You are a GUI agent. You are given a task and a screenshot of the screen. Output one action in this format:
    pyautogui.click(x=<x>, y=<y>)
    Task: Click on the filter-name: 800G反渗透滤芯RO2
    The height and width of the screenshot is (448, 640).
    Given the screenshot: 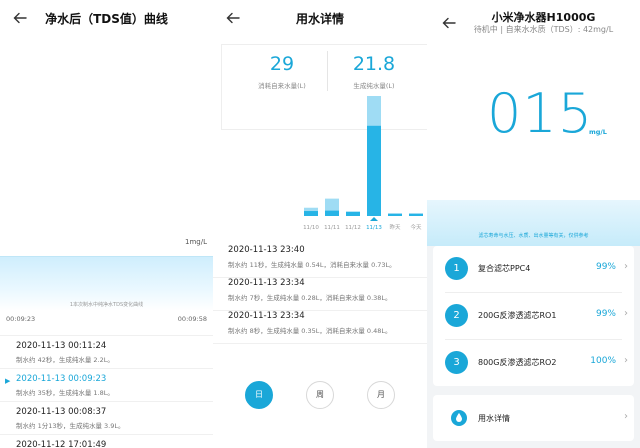 What is the action you would take?
    pyautogui.click(x=517, y=362)
    